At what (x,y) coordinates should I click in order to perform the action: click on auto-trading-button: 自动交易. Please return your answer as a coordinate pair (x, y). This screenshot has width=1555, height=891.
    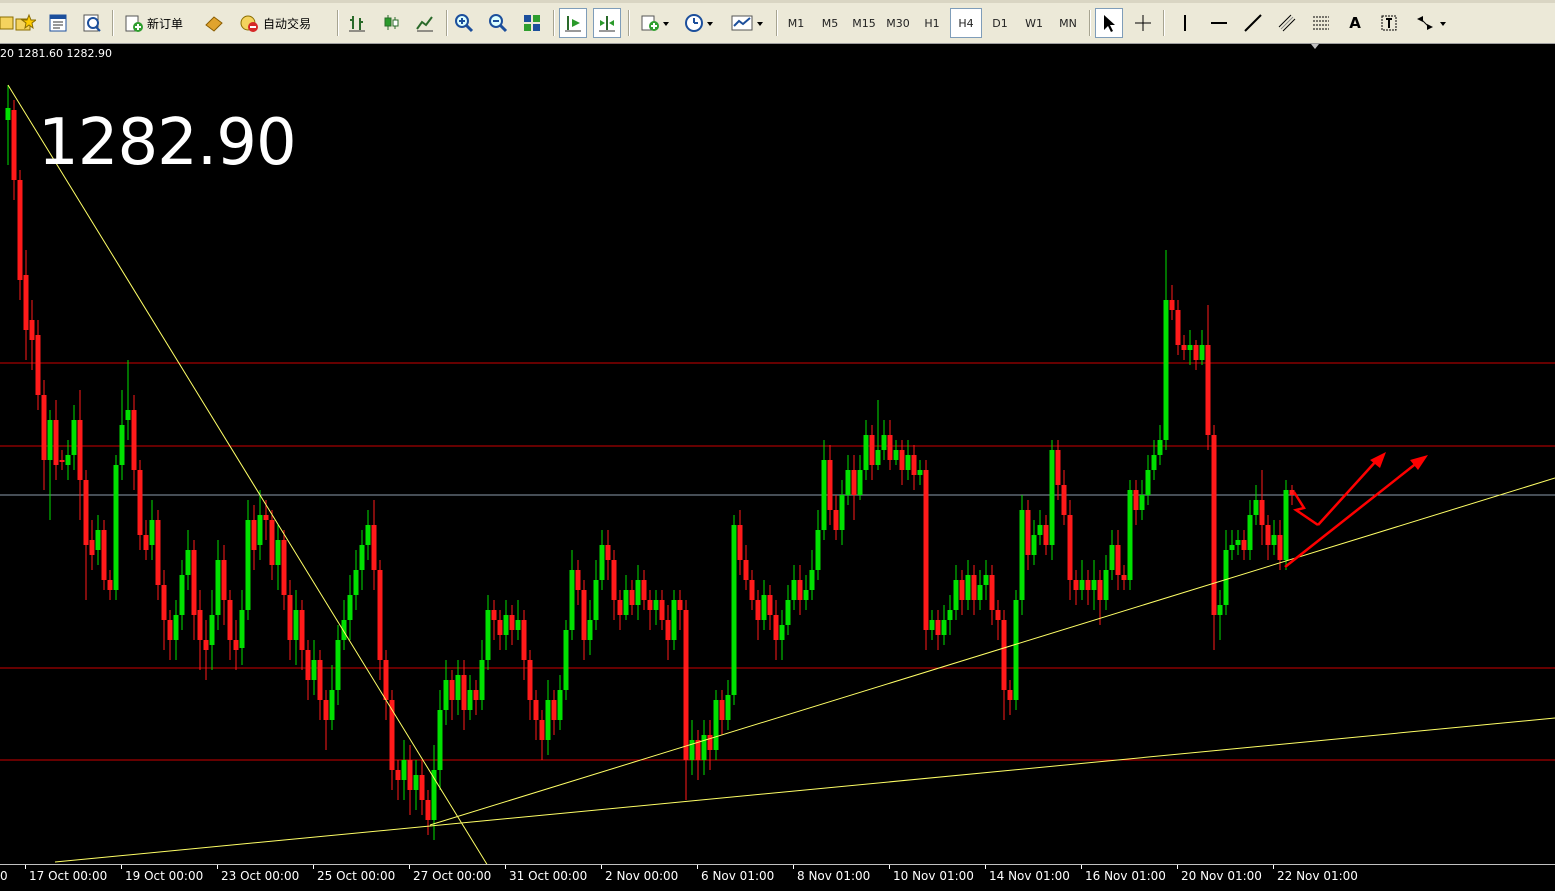
    Looking at the image, I should click on (274, 23).